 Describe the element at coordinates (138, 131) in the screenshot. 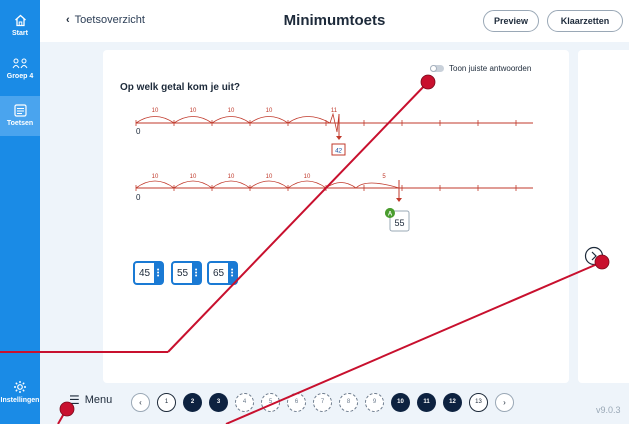

I see `line1-start-label: 0` at that location.